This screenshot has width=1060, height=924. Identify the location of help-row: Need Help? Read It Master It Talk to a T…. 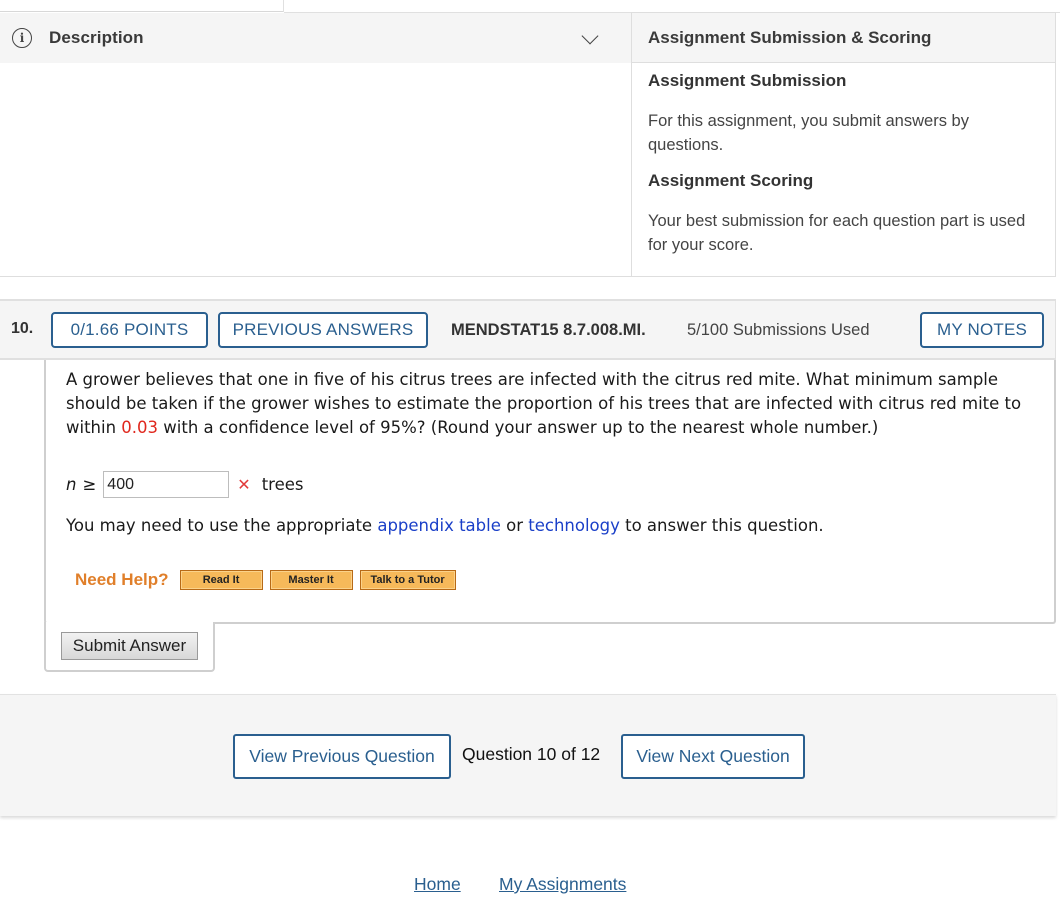
(269, 580).